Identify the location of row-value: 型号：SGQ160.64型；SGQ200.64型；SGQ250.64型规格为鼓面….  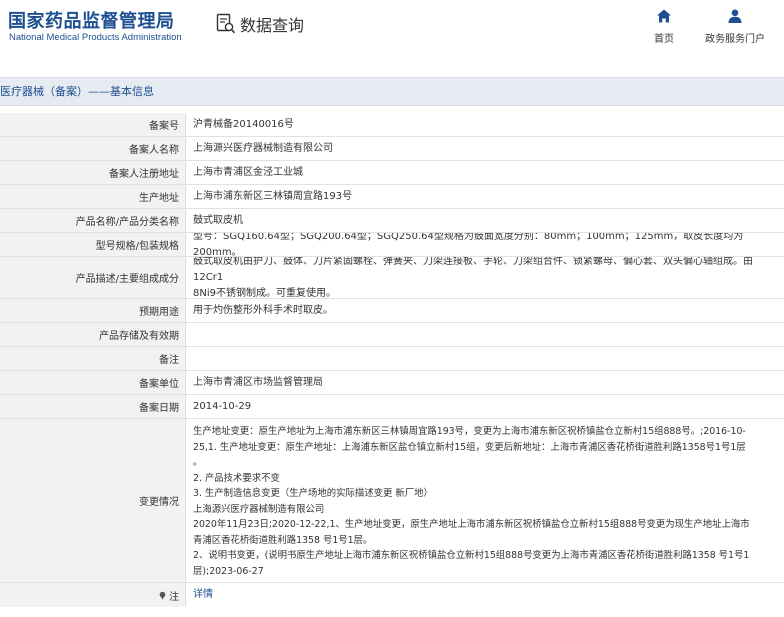
(468, 244).